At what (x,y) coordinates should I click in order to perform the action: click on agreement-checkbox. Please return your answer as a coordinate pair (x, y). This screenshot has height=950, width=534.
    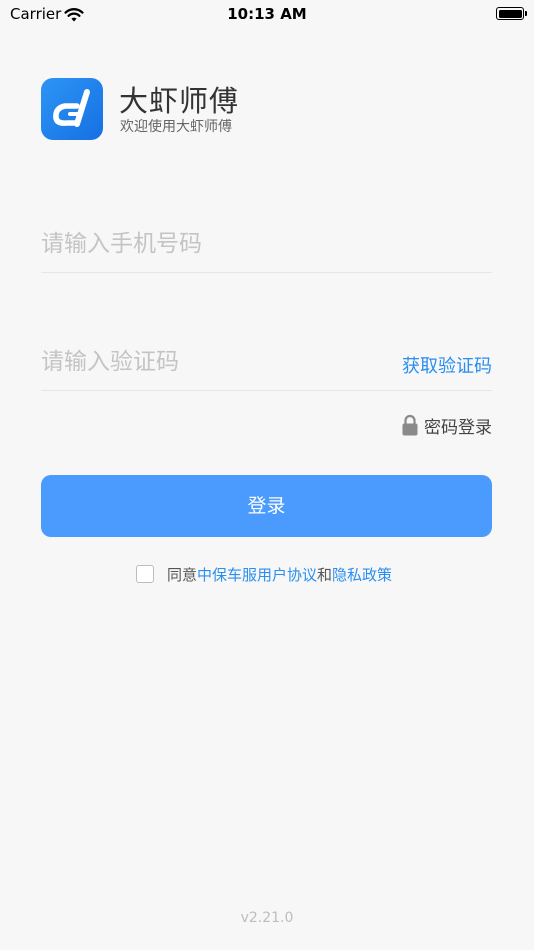
    Looking at the image, I should click on (145, 574).